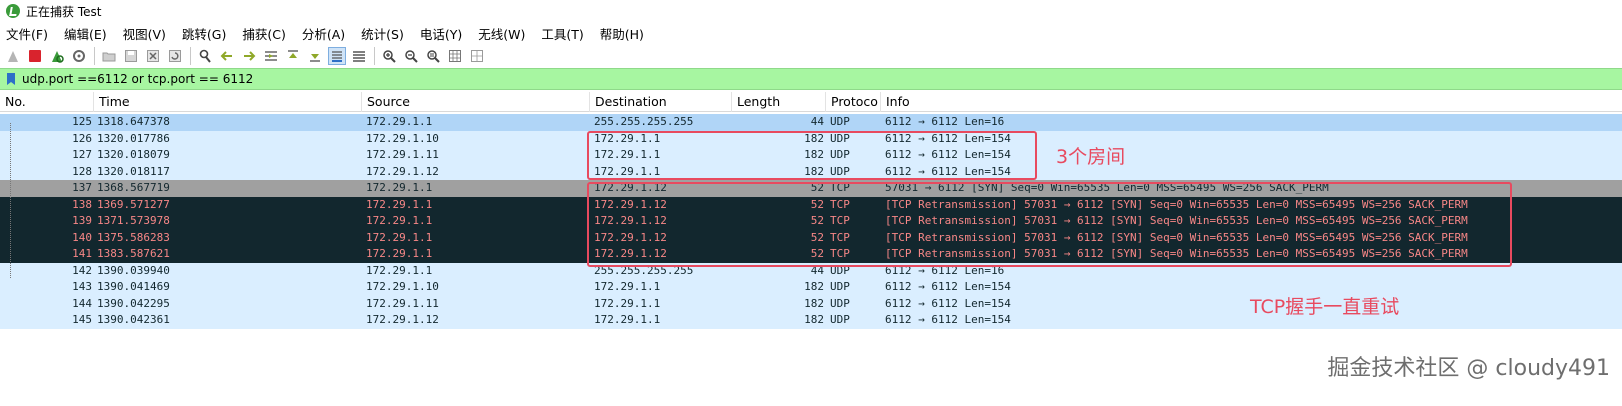 This screenshot has height=406, width=1622. Describe the element at coordinates (779, 102) in the screenshot. I see `column-header-length: Length` at that location.